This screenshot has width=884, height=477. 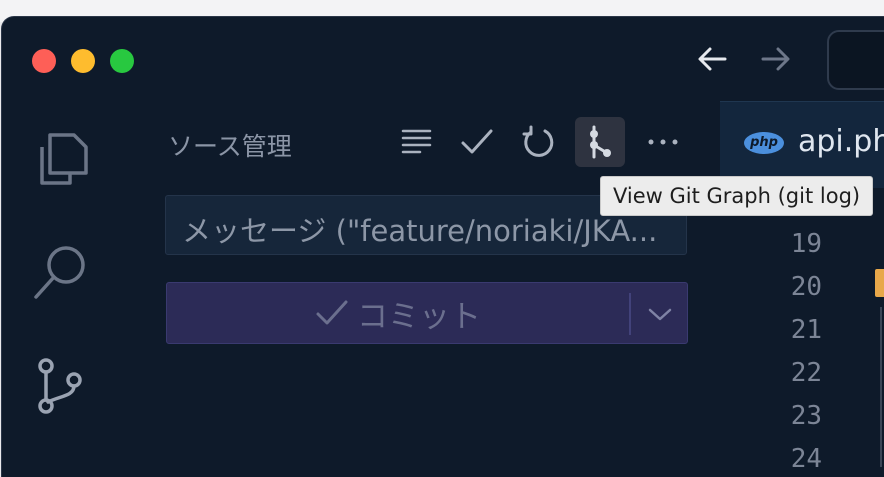 What do you see at coordinates (230, 146) in the screenshot?
I see `scm-title: ソース管理` at bounding box center [230, 146].